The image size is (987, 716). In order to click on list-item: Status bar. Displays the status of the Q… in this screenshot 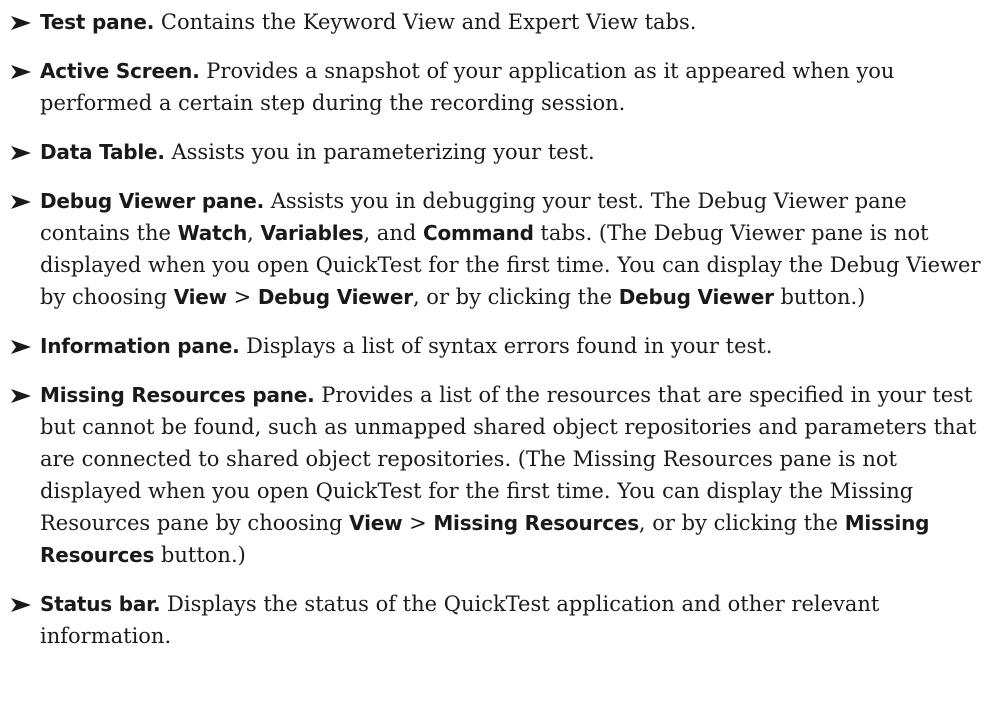, I will do `click(493, 620)`.